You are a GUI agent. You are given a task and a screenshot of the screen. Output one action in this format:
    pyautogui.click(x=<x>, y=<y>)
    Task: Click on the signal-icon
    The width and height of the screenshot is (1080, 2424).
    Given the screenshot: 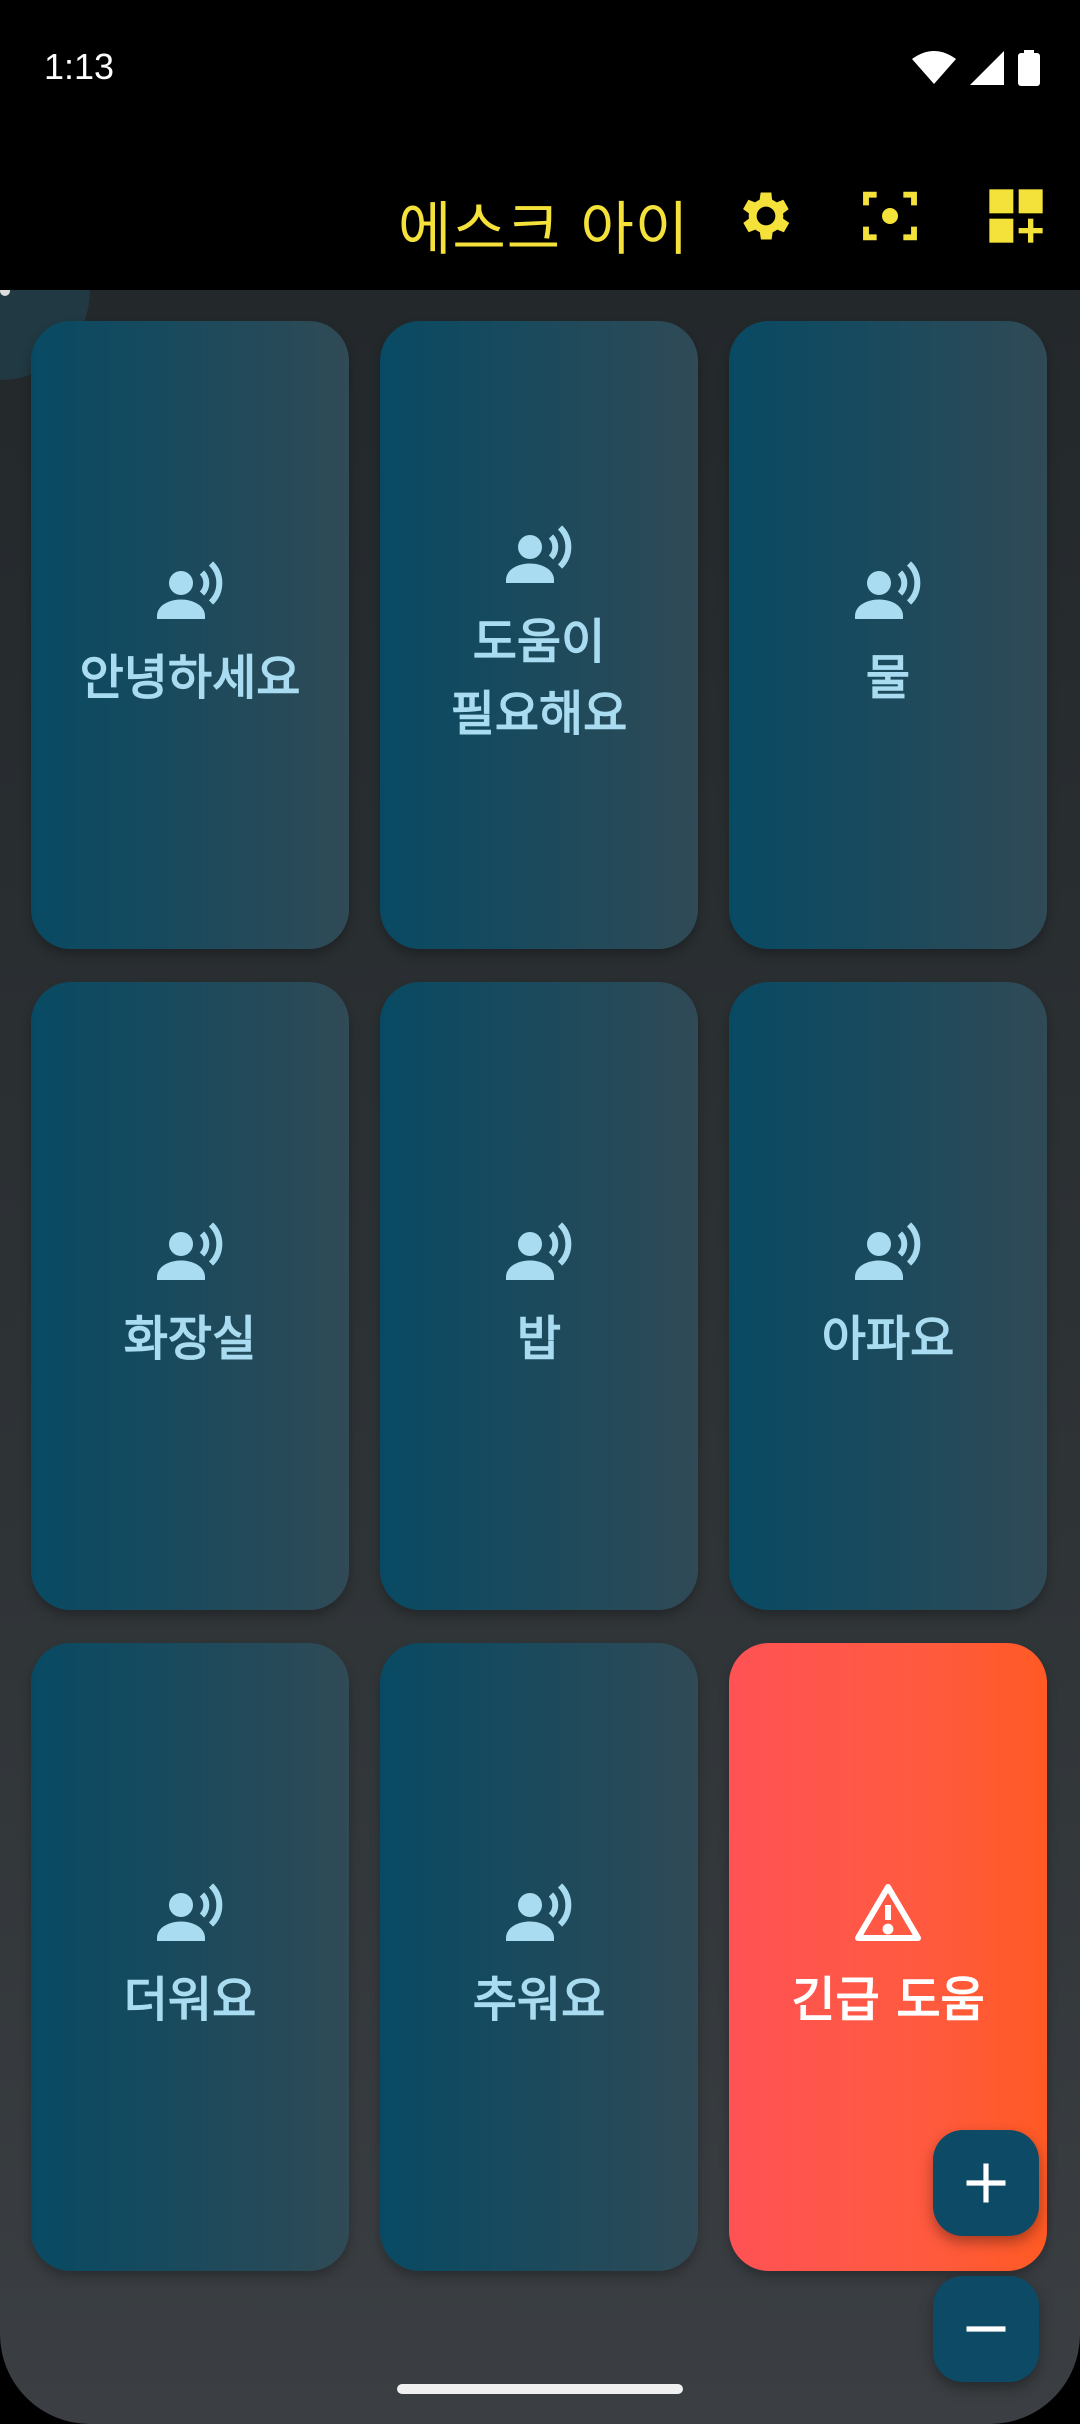 What is the action you would take?
    pyautogui.click(x=987, y=70)
    